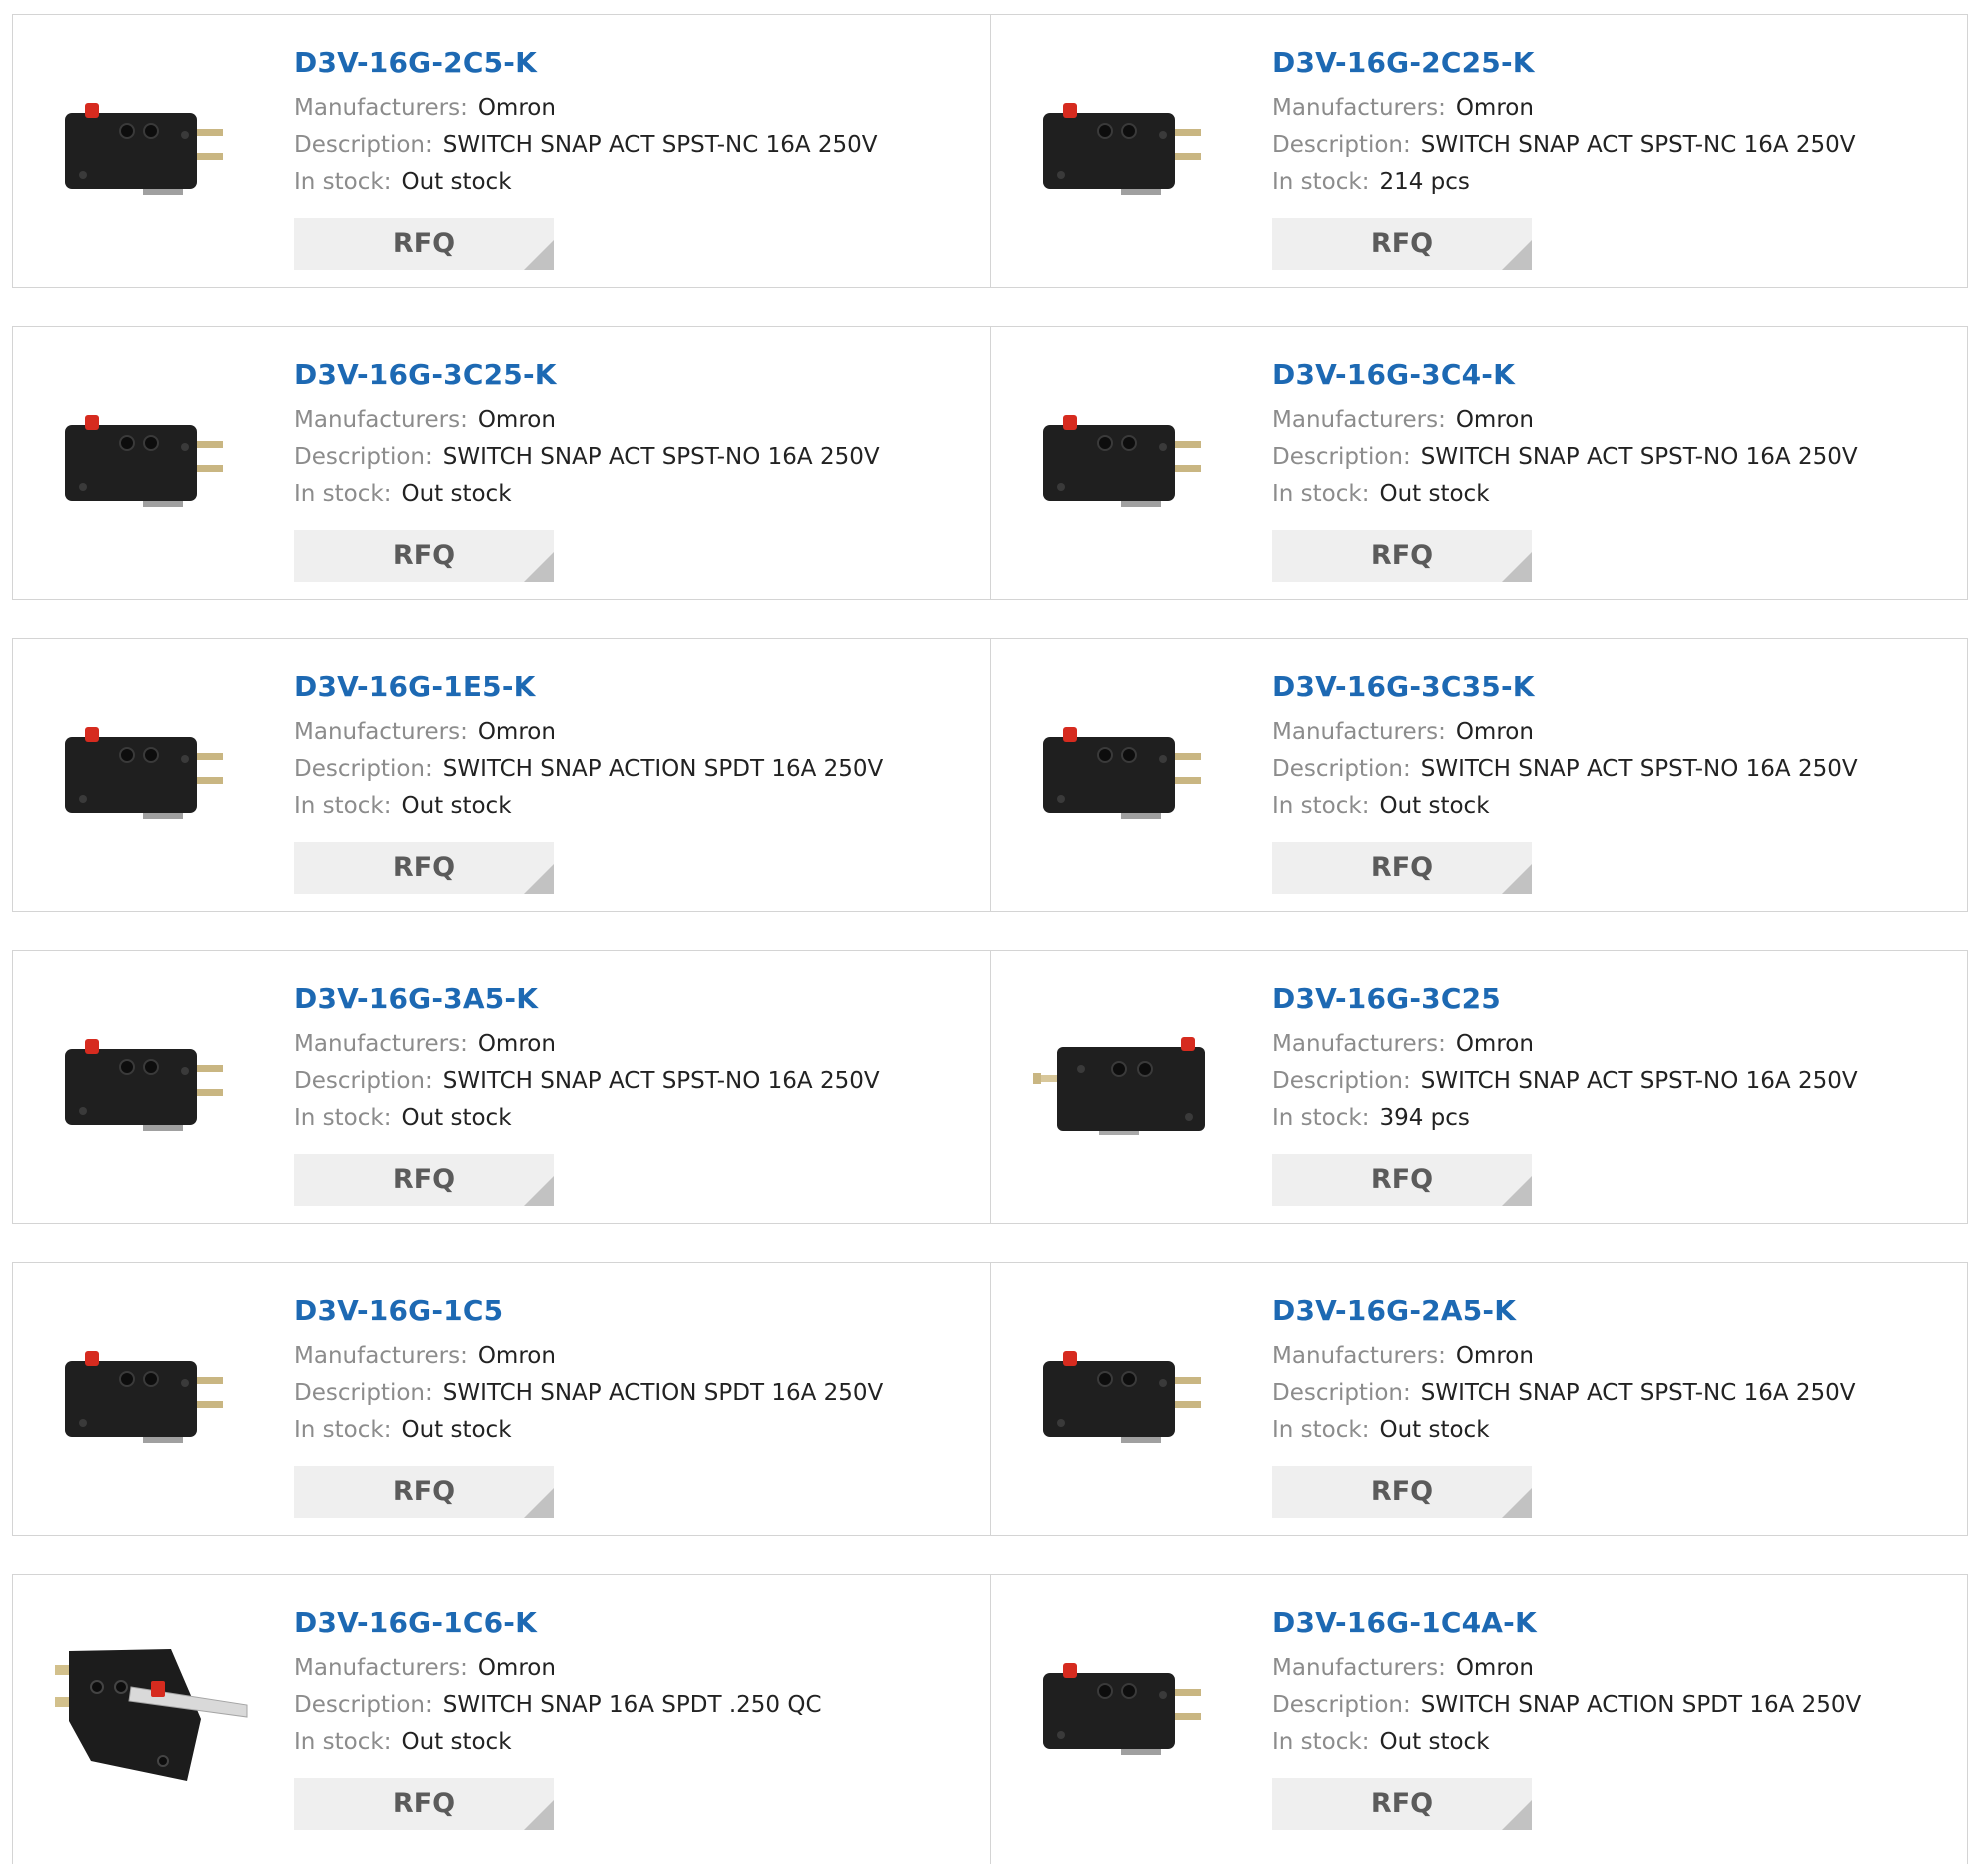 This screenshot has width=1974, height=1864. Describe the element at coordinates (1565, 999) in the screenshot. I see `part-number-link: D3V-16G-3C25` at that location.